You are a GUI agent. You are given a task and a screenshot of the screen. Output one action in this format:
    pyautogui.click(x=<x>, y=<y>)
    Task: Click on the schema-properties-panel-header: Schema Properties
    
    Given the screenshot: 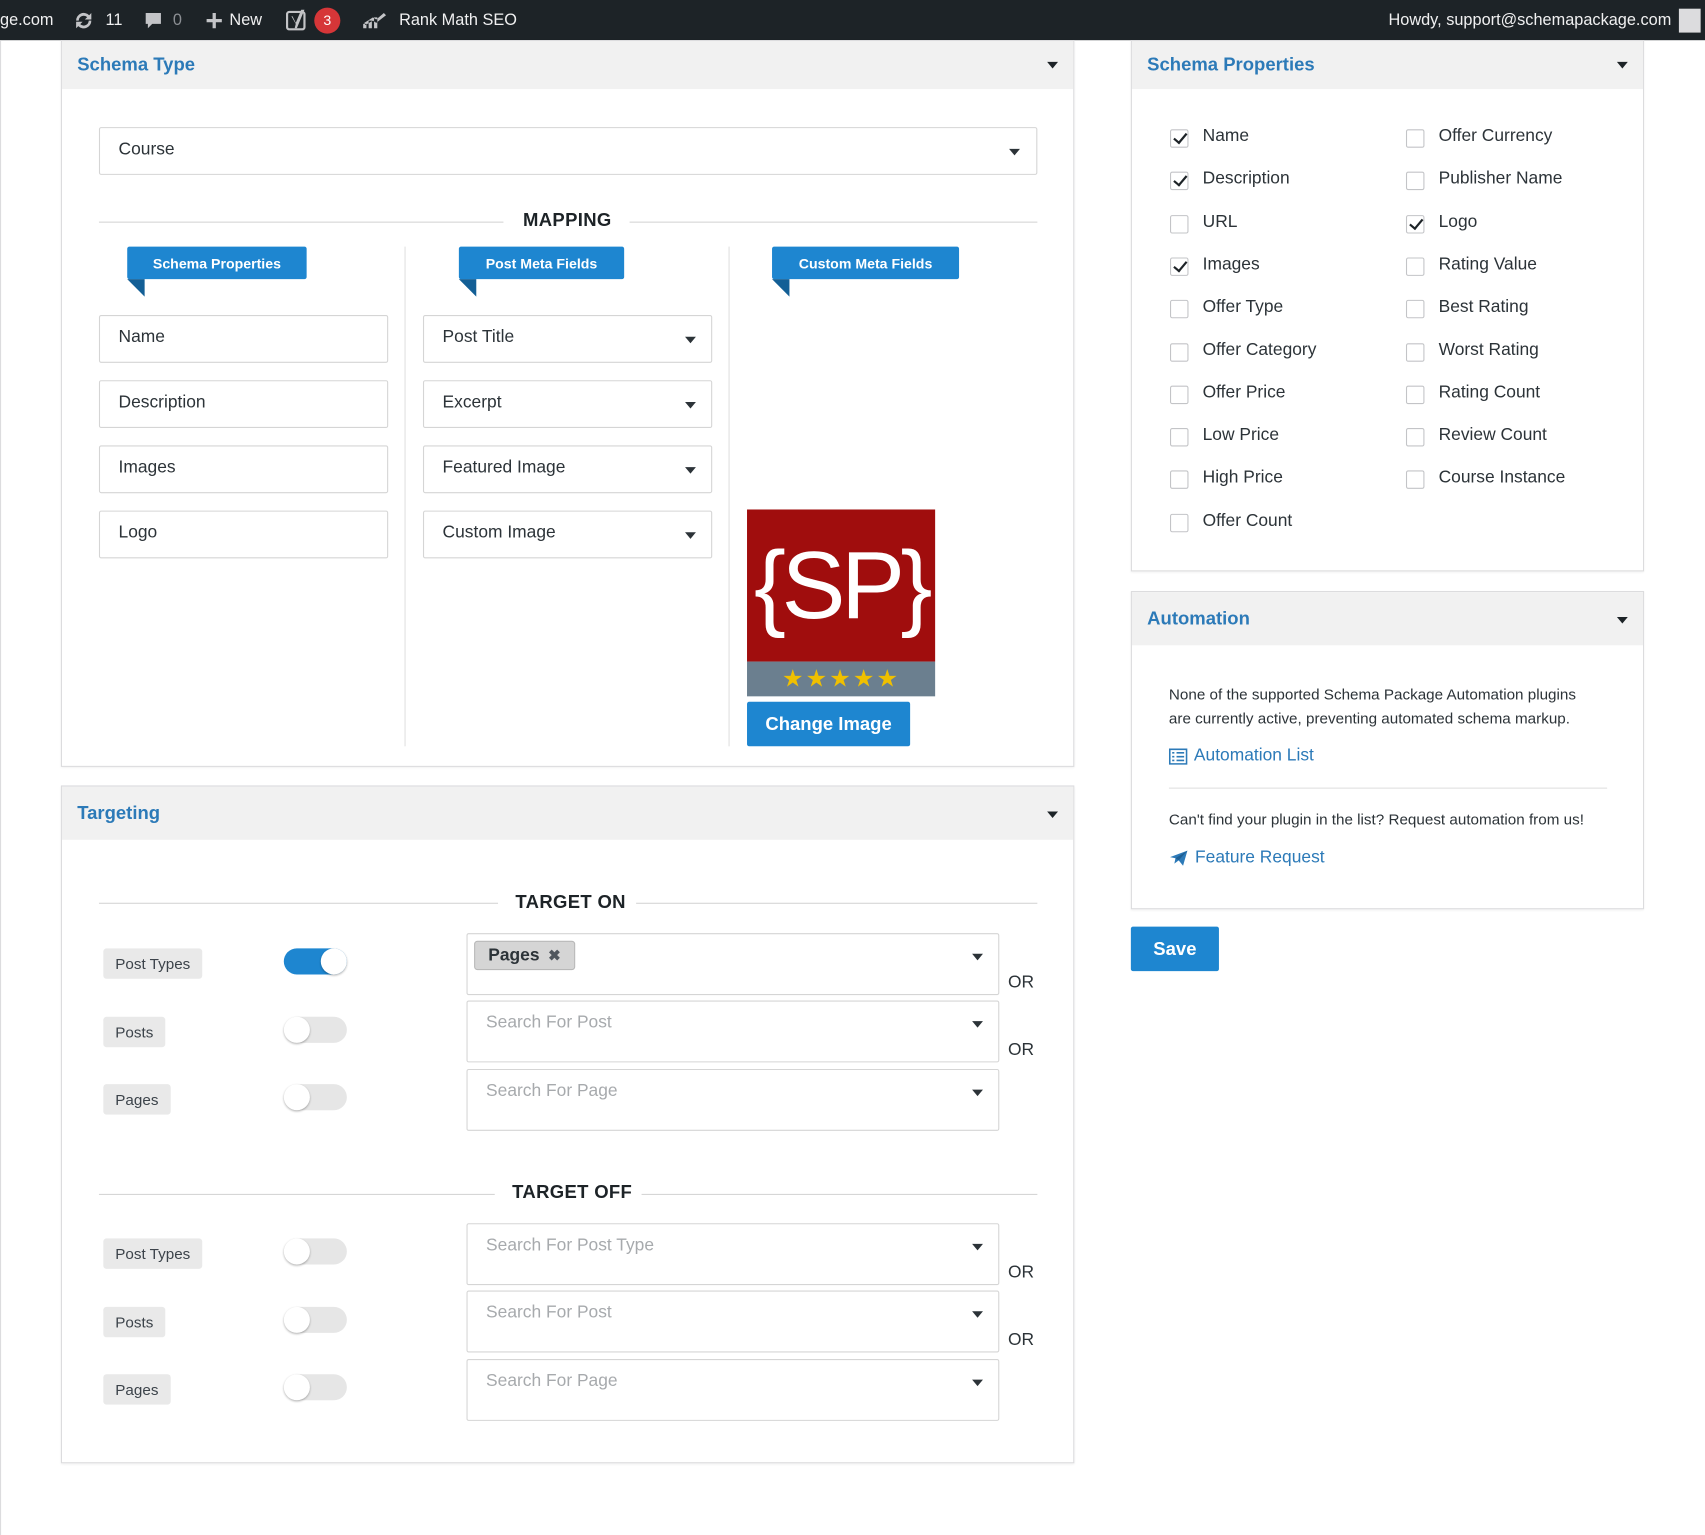 What is the action you would take?
    pyautogui.click(x=1387, y=65)
    